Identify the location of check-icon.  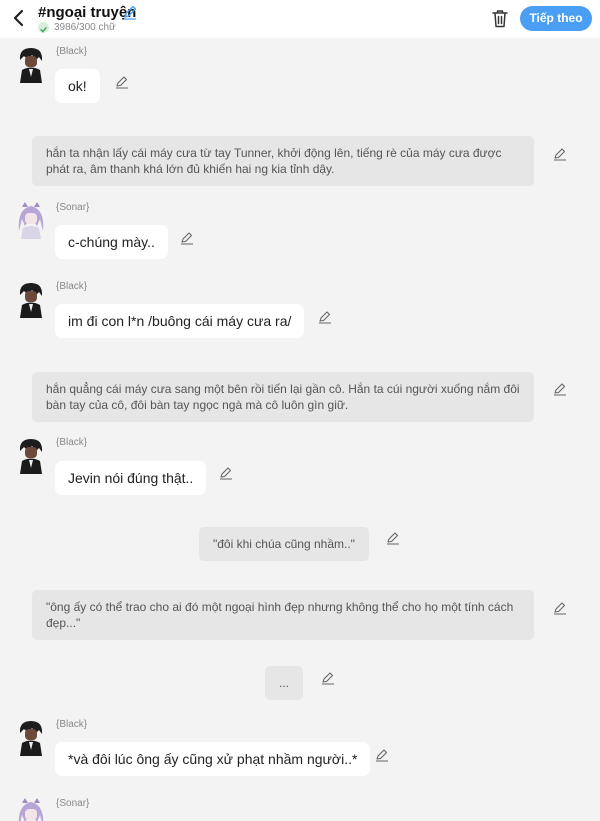
(43, 27).